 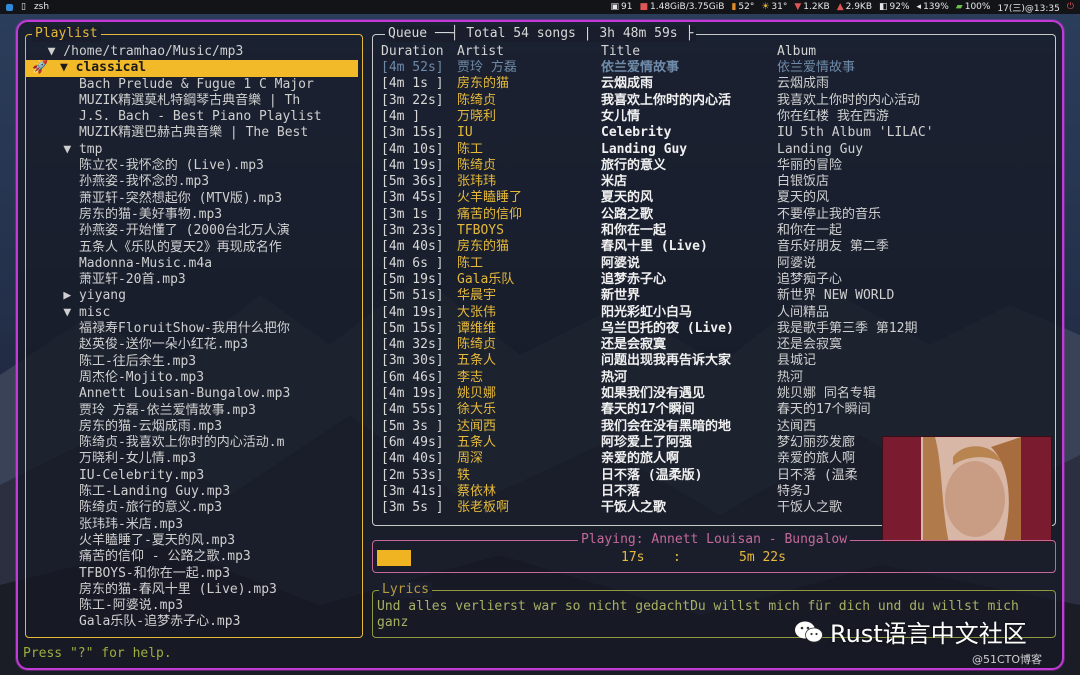 I want to click on playlist-row: 五条人《乐队的夏天2》再现成名作, so click(x=195, y=248).